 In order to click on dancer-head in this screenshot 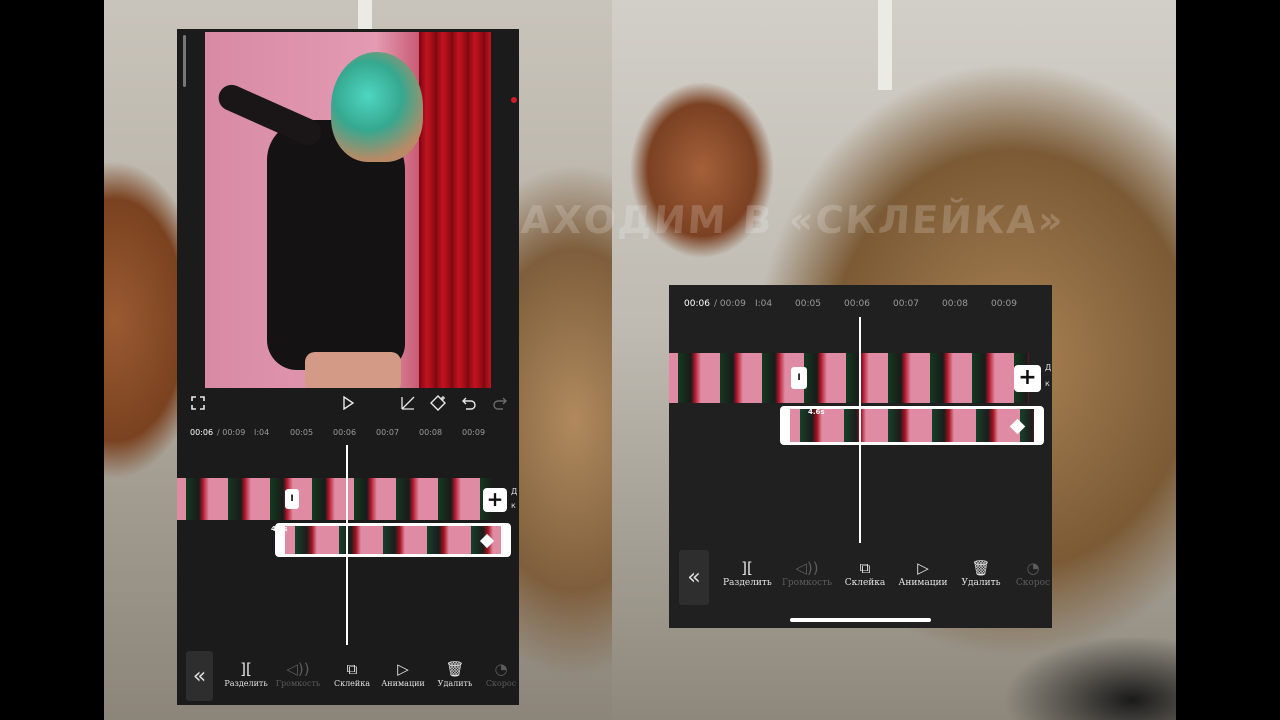, I will do `click(377, 107)`.